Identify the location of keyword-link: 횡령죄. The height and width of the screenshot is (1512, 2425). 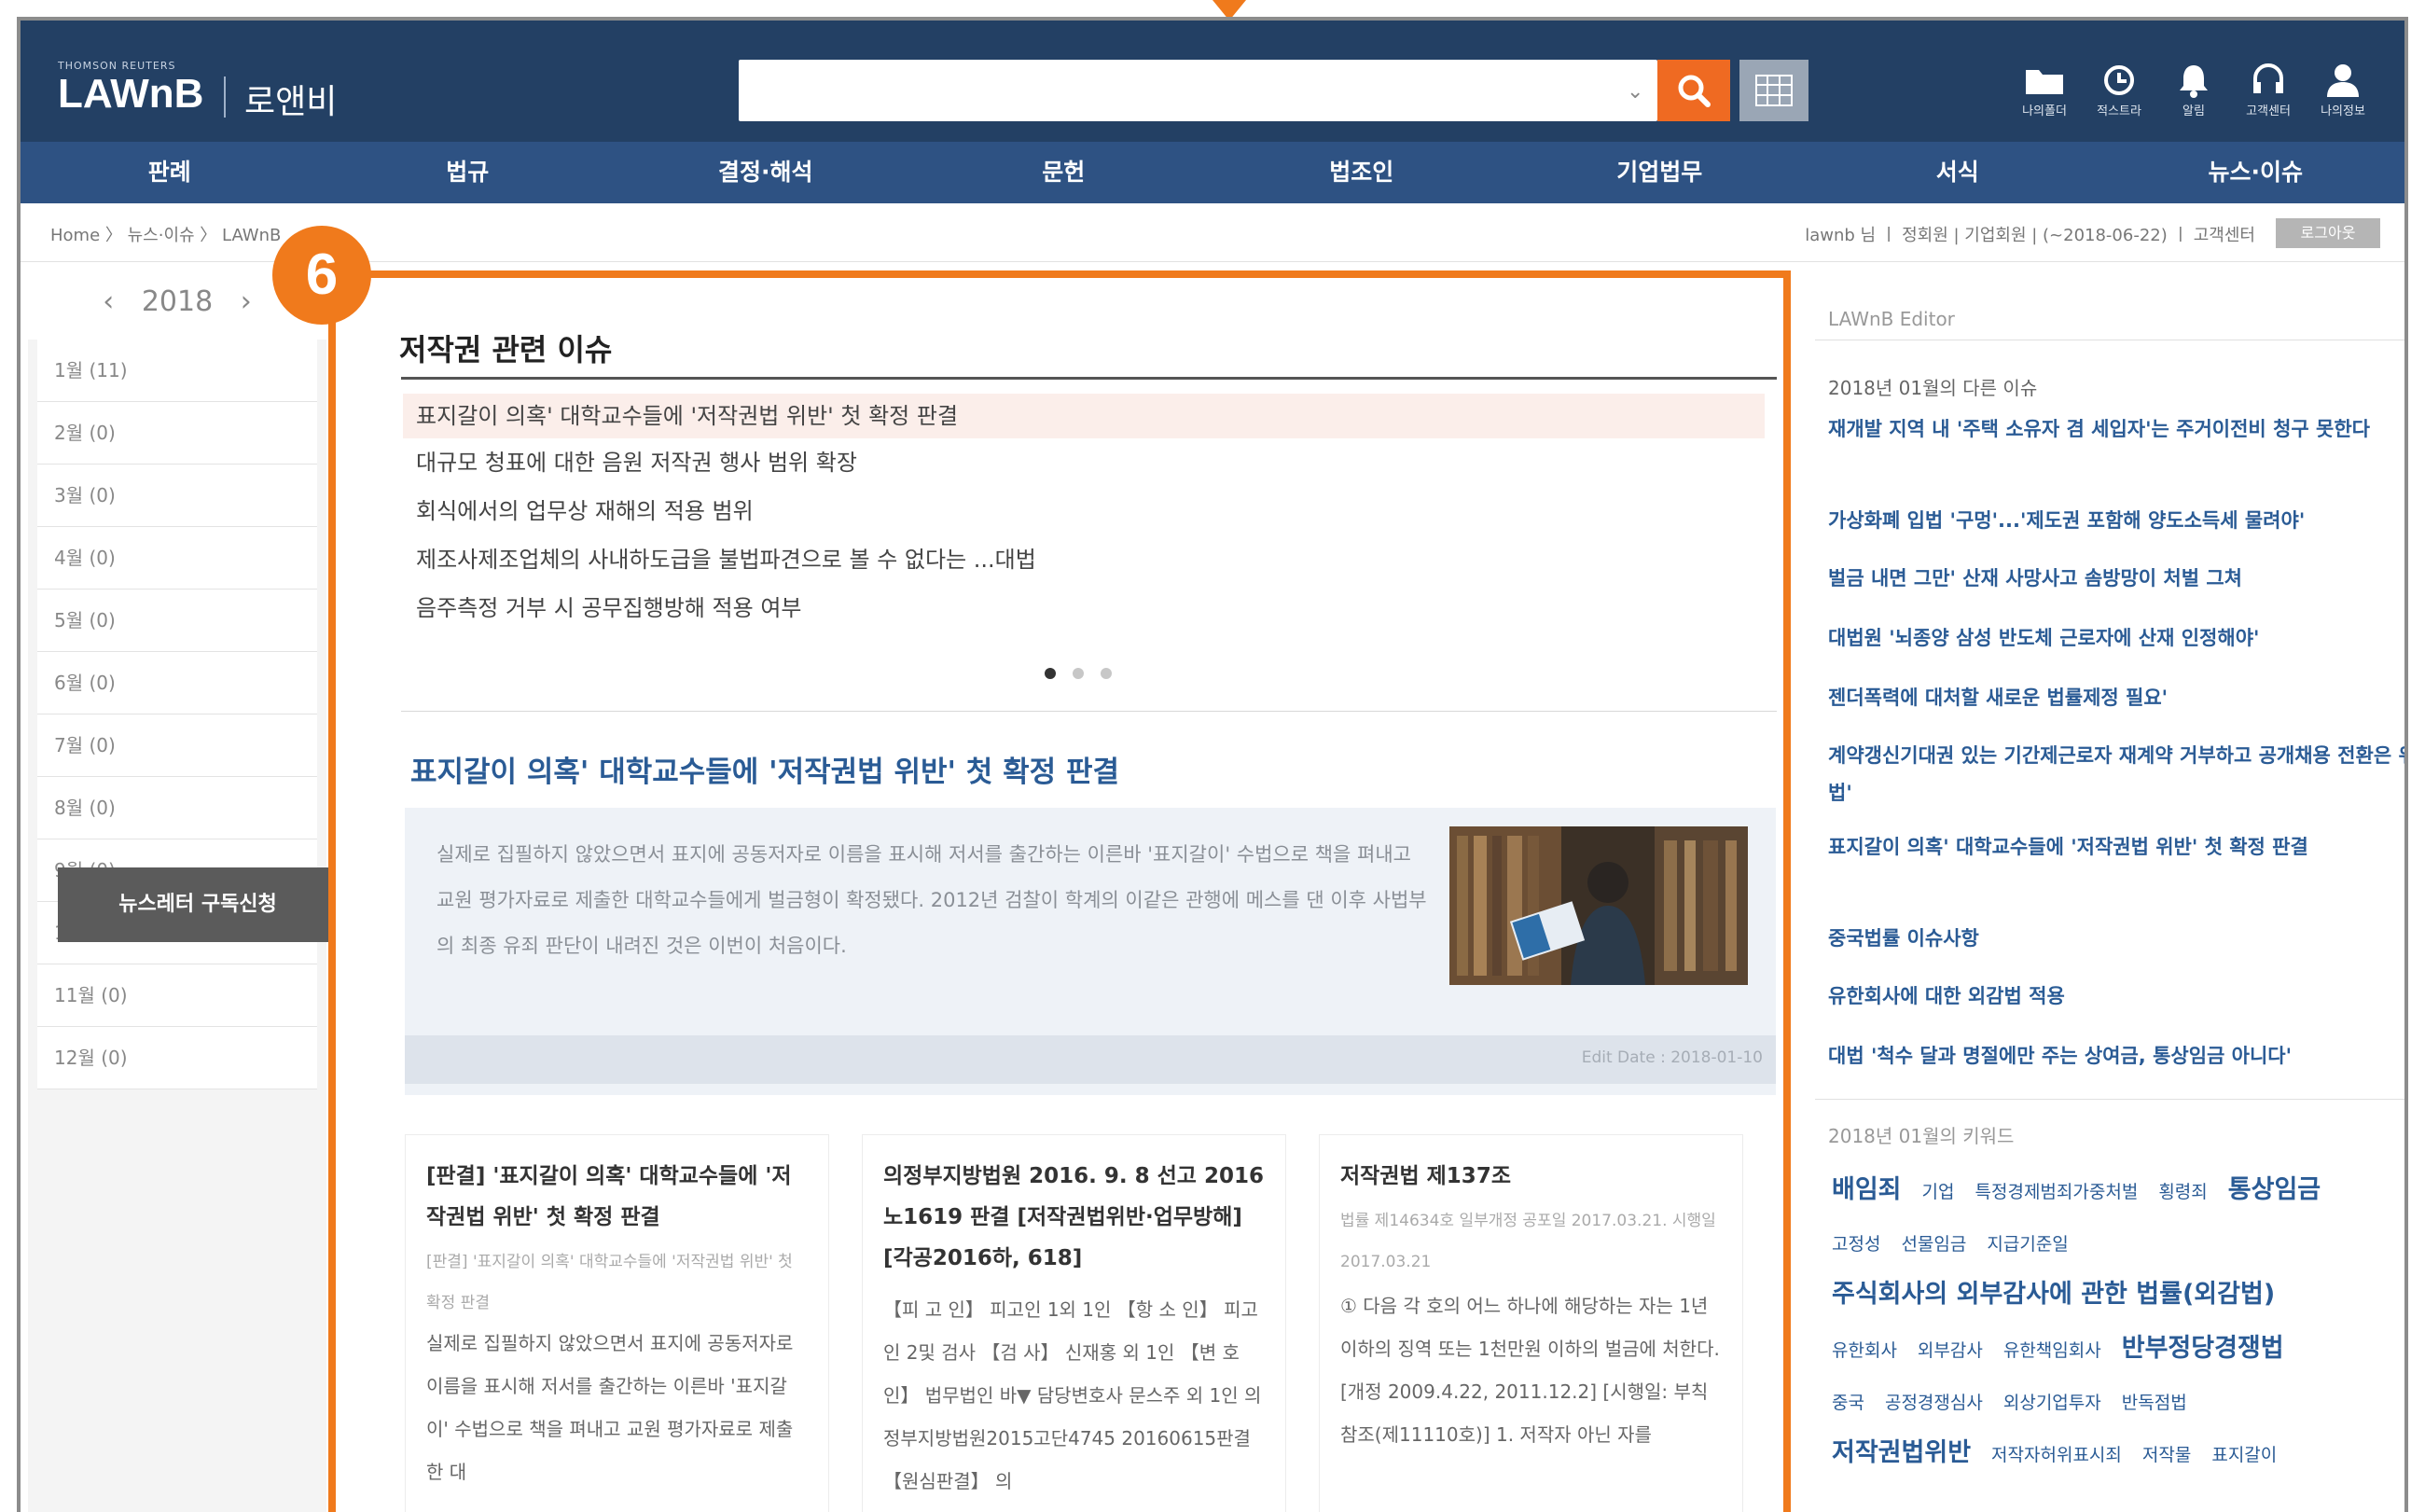
(2182, 1192).